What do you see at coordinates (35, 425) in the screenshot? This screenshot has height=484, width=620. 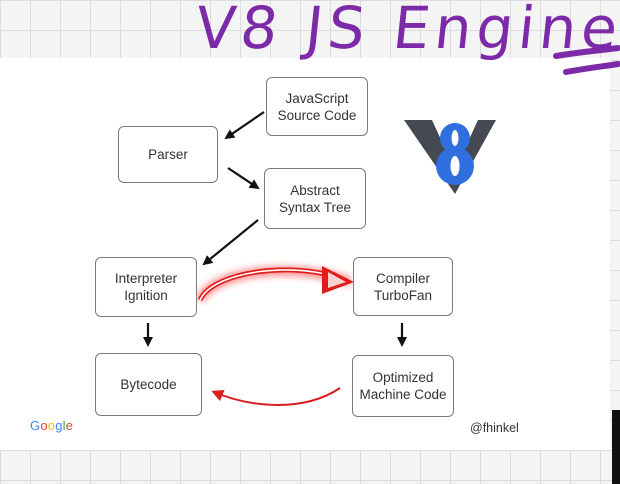 I see `google-letter: G` at bounding box center [35, 425].